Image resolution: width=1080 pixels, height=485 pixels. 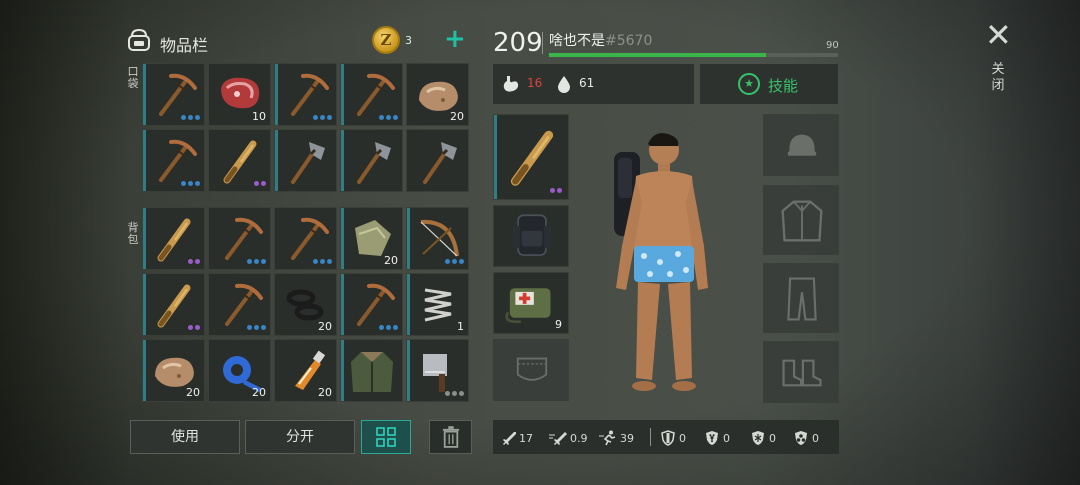 I want to click on coin-icon: Z, so click(x=386, y=40).